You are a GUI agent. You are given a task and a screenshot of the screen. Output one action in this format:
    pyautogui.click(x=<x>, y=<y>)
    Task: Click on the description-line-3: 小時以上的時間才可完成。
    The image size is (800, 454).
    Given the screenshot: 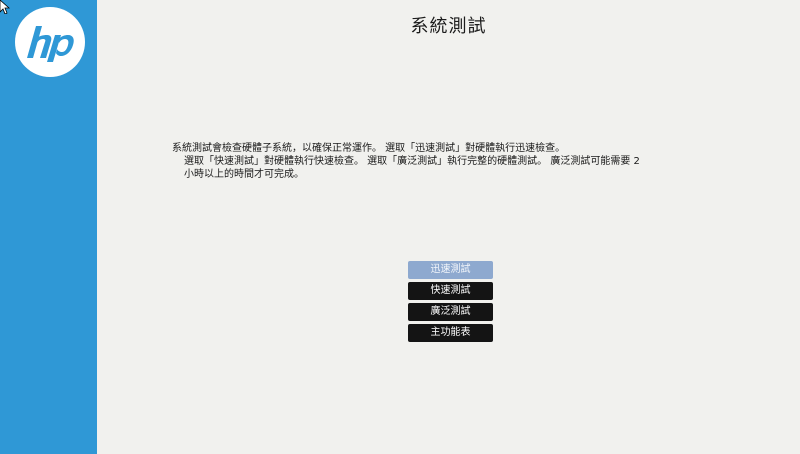 What is the action you would take?
    pyautogui.click(x=244, y=174)
    